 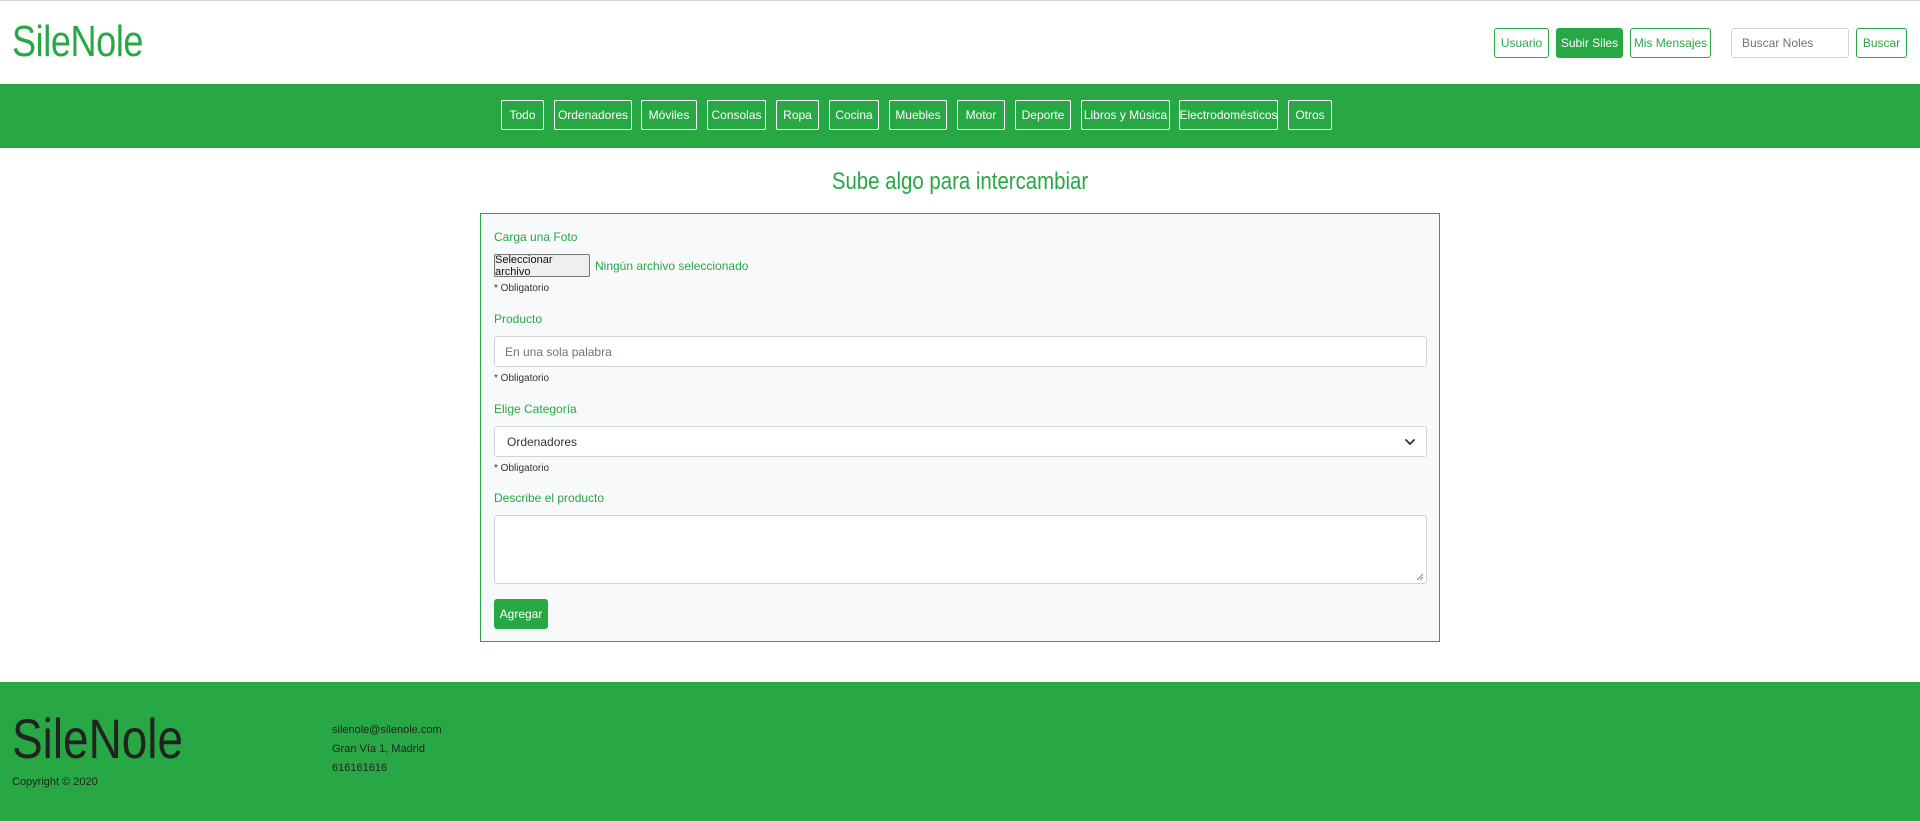 What do you see at coordinates (360, 768) in the screenshot?
I see `footer-phone: 616161616` at bounding box center [360, 768].